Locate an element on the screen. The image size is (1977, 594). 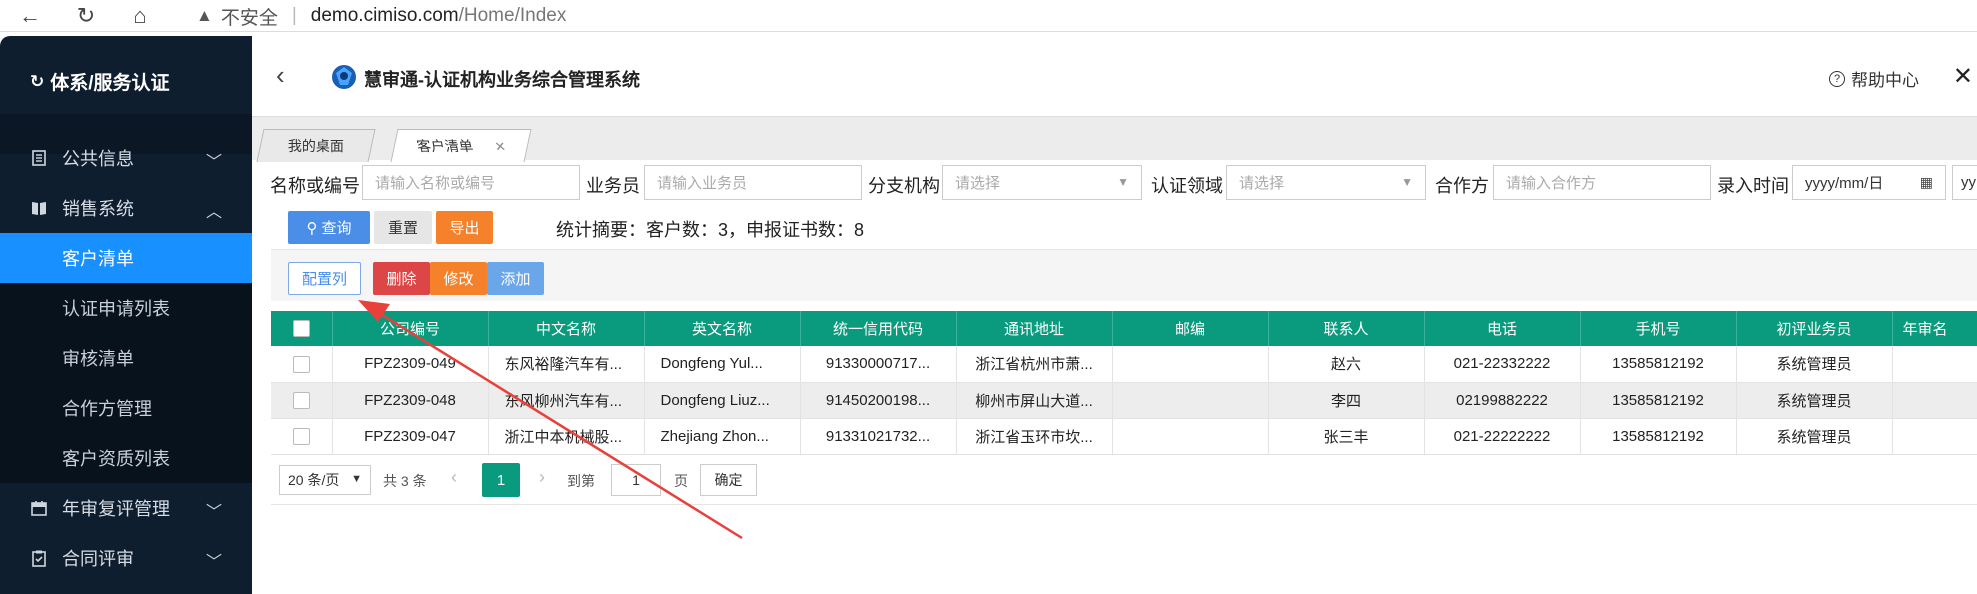
sidebar-item-sales: 销售系统 ︿ is located at coordinates (126, 208).